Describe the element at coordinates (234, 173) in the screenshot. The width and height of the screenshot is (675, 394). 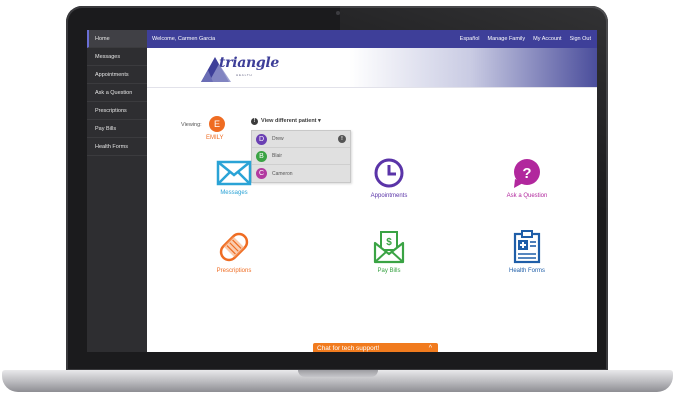
I see `envelope-icon` at that location.